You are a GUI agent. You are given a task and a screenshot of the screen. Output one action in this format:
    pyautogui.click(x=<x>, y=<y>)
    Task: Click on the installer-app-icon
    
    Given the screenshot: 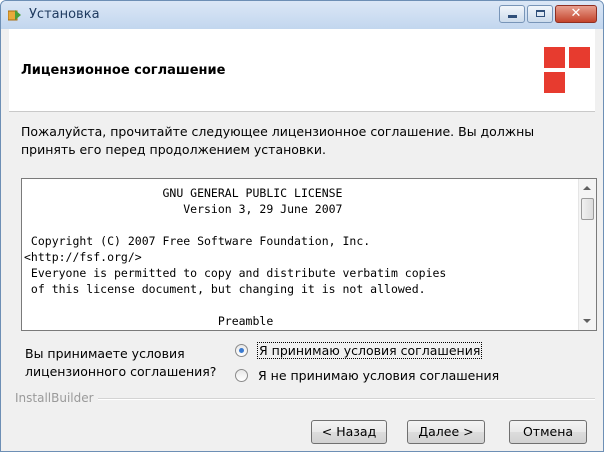 What is the action you would take?
    pyautogui.click(x=14, y=15)
    